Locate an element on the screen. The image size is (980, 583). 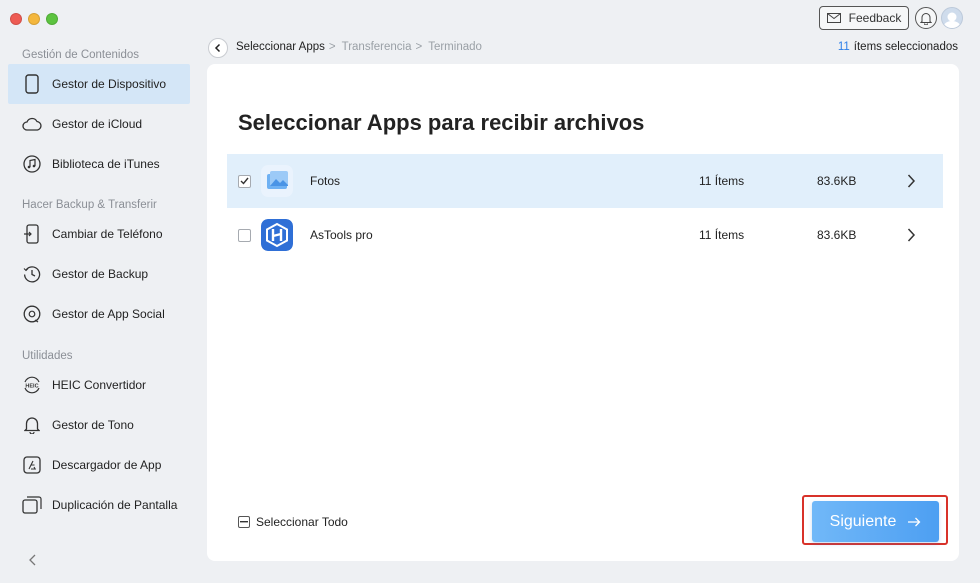
maximize-window-button is located at coordinates (52, 19).